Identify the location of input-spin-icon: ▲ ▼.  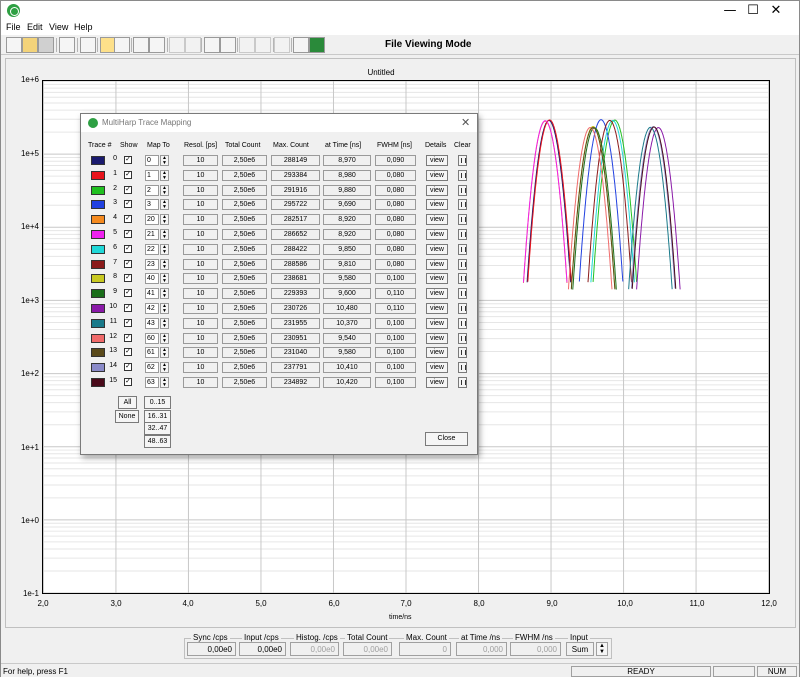
(602, 649).